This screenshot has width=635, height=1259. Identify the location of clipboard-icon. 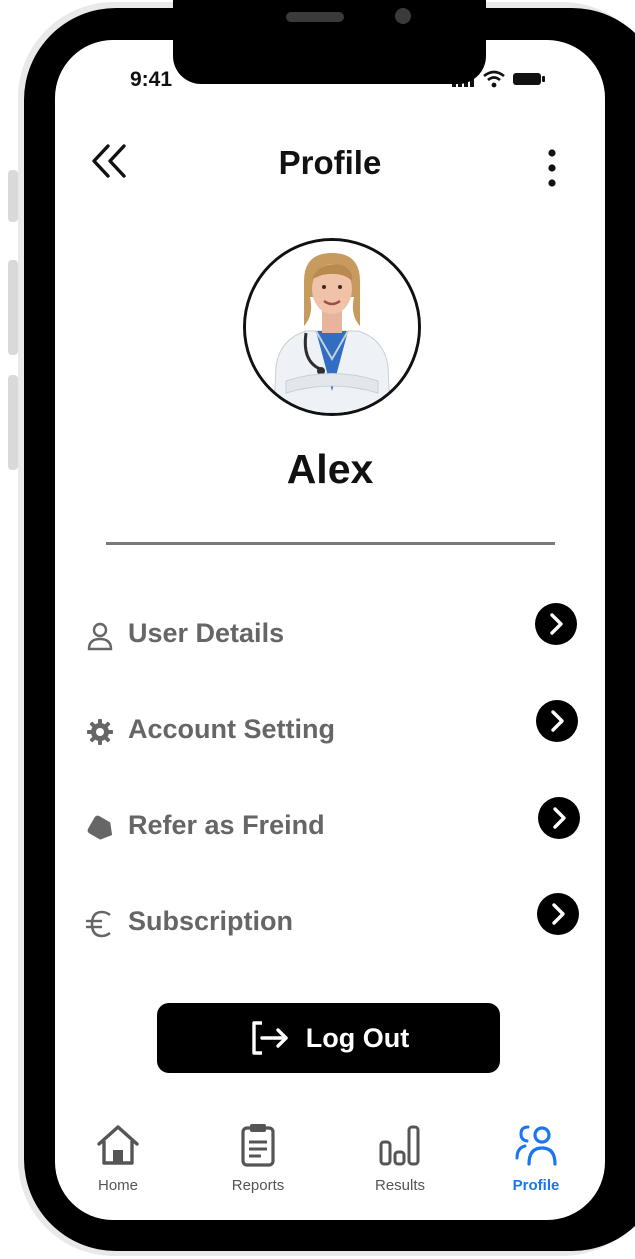
(258, 1145).